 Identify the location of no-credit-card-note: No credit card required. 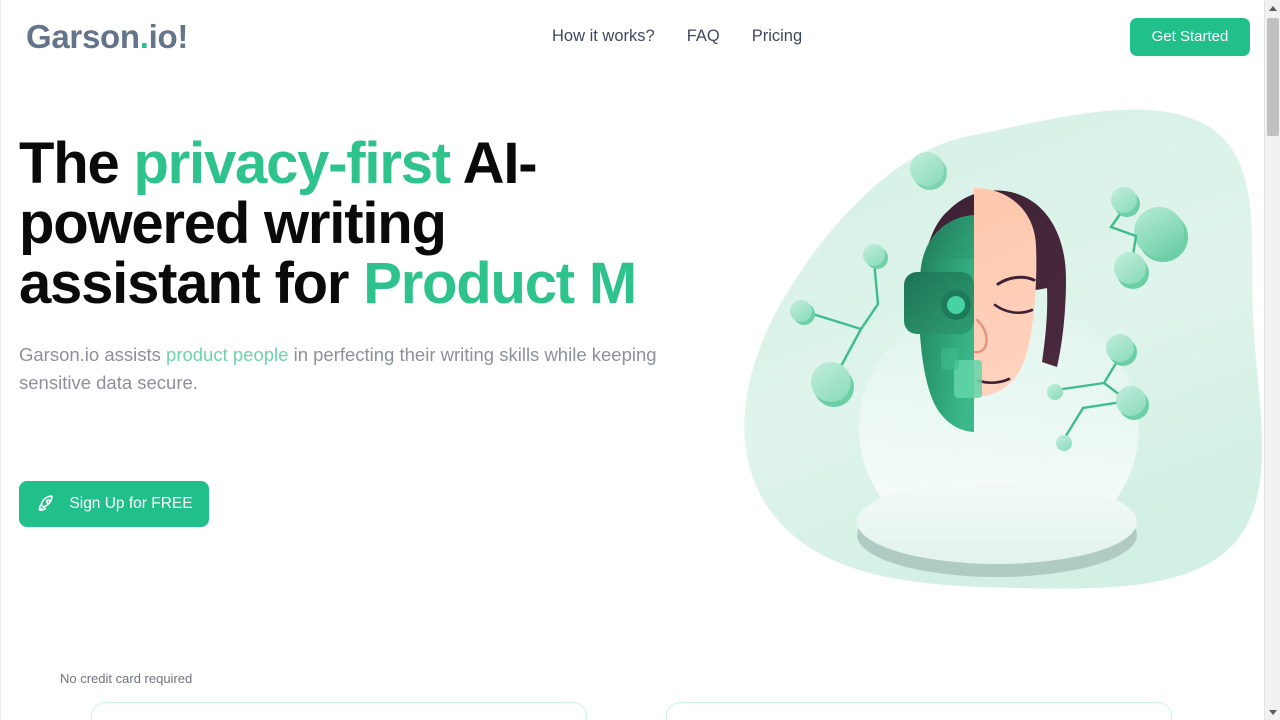
(126, 678).